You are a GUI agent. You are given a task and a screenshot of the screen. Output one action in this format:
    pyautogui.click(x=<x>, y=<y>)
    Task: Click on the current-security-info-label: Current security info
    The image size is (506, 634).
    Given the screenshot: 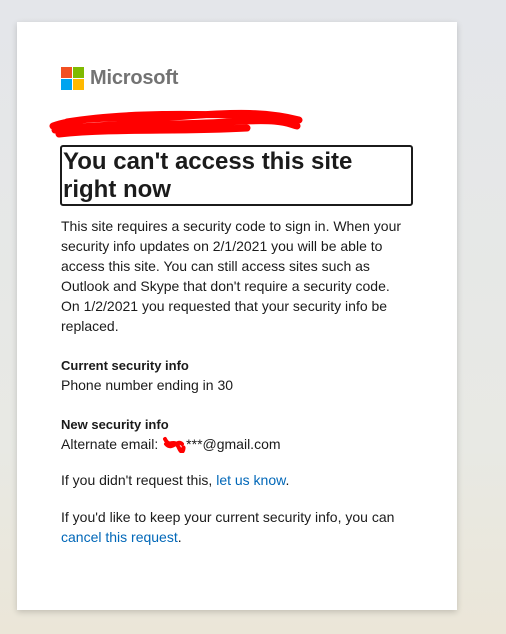 What is the action you would take?
    pyautogui.click(x=125, y=365)
    